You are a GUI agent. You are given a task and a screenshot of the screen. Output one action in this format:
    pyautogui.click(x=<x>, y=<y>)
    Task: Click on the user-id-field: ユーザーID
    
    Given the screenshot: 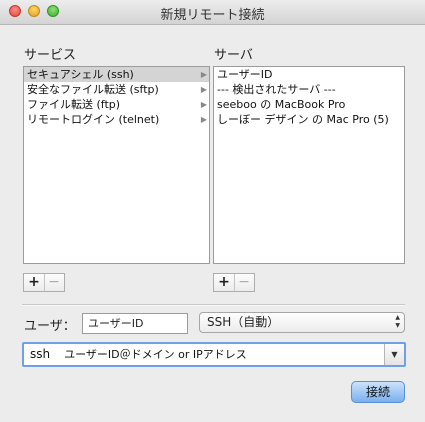 What is the action you would take?
    pyautogui.click(x=135, y=323)
    